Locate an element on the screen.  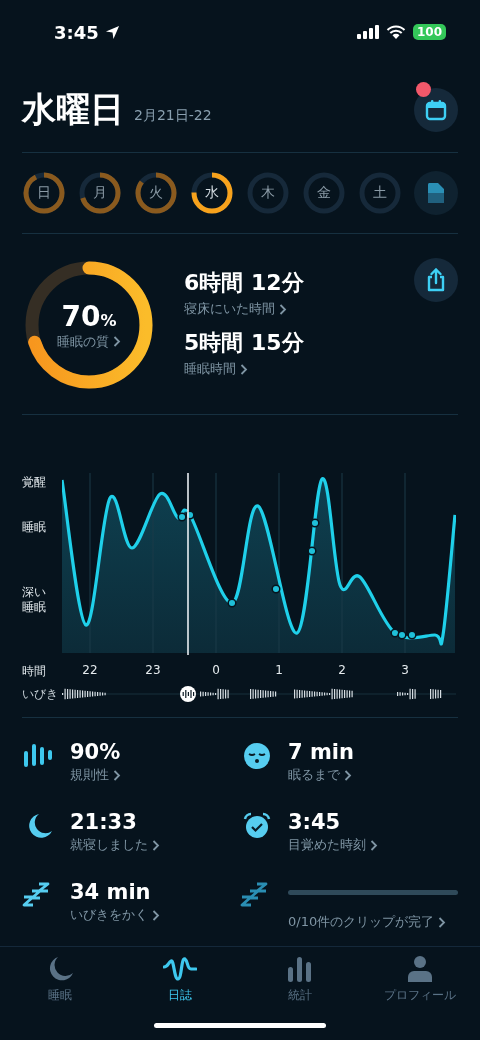
status-time: 3:45 is located at coordinates (76, 32).